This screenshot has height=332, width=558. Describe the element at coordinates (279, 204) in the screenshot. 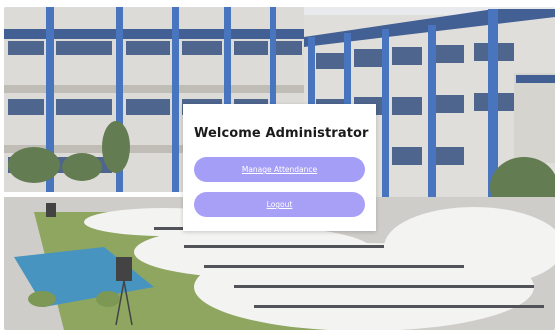

I see `logout-button: Logout` at that location.